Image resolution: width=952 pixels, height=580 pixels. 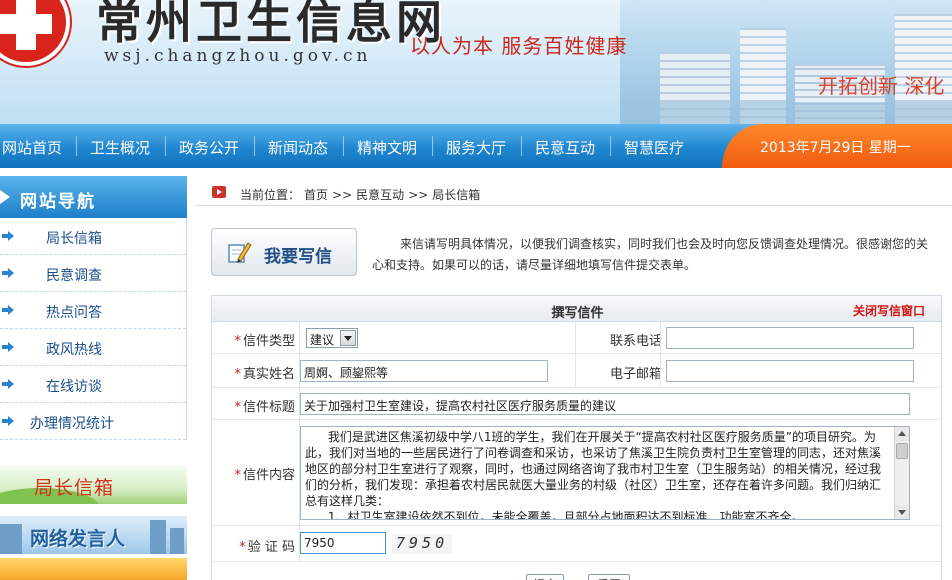 What do you see at coordinates (72, 424) in the screenshot?
I see `sidebar-item-label: 办理情况统计` at bounding box center [72, 424].